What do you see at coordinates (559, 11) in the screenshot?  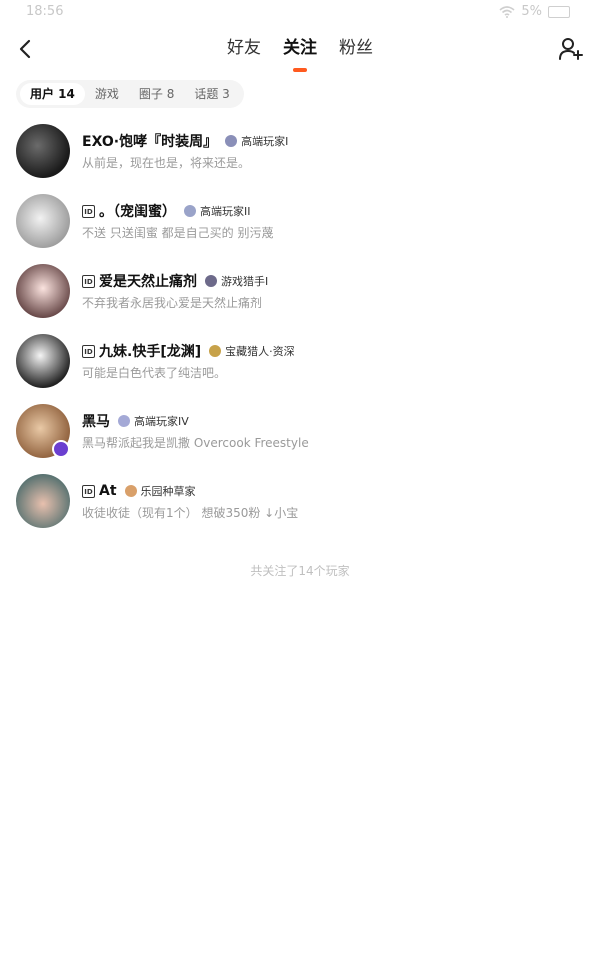 I see `battery-icon` at bounding box center [559, 11].